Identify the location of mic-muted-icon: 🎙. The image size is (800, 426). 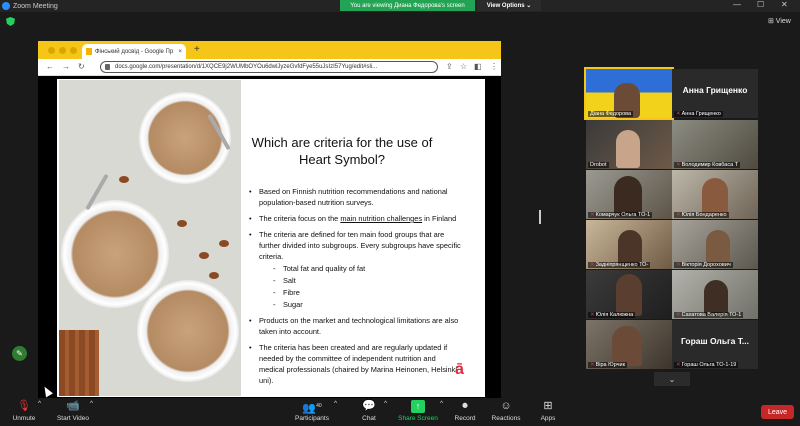
(24, 406).